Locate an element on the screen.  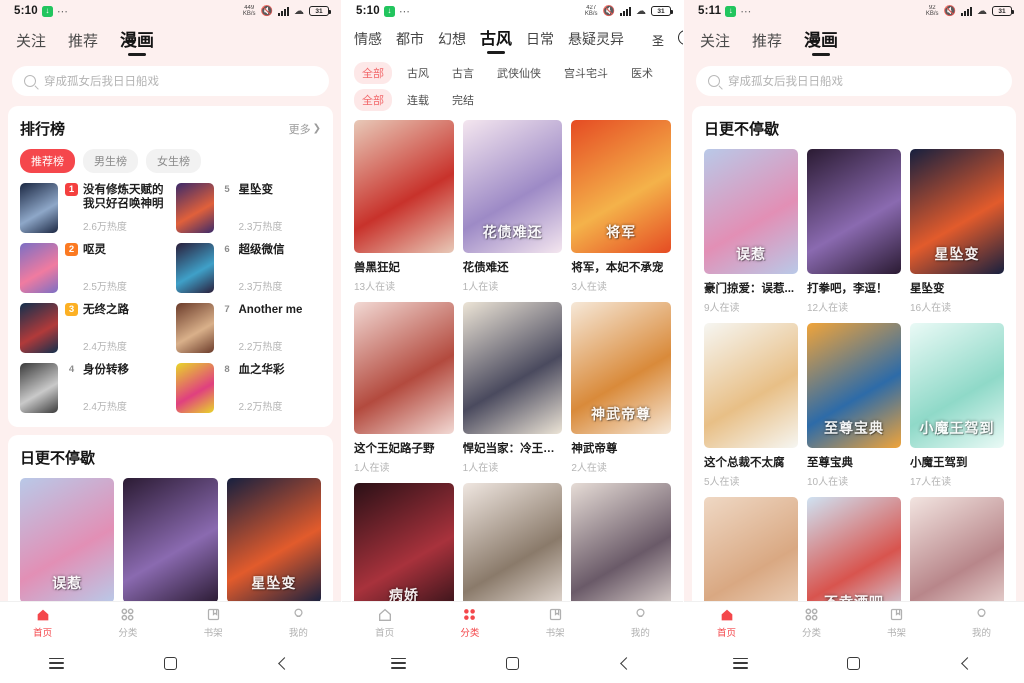
comic-cover: 至尊宝典 is located at coordinates (854, 386).